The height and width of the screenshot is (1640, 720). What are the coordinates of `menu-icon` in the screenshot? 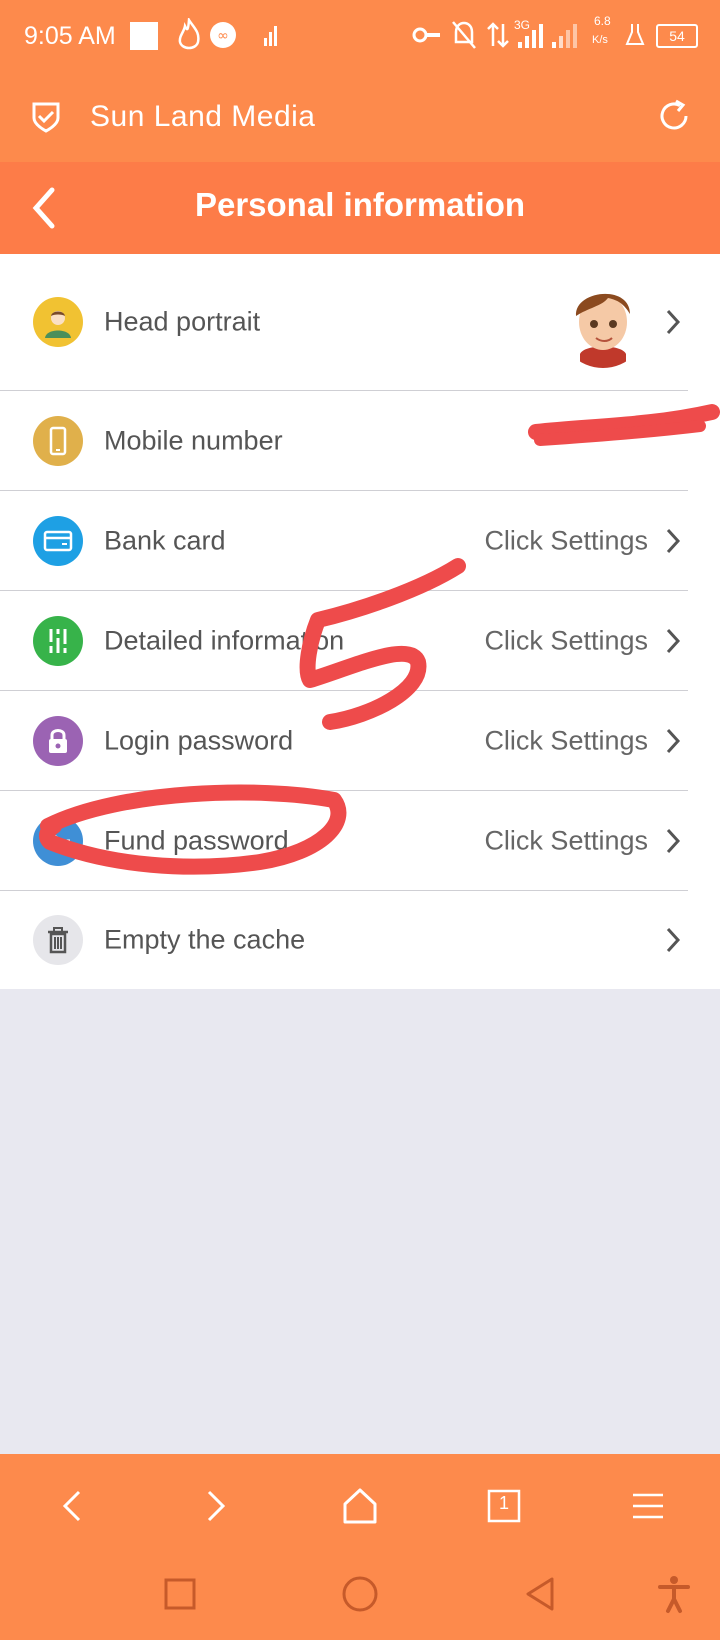 It's located at (648, 1506).